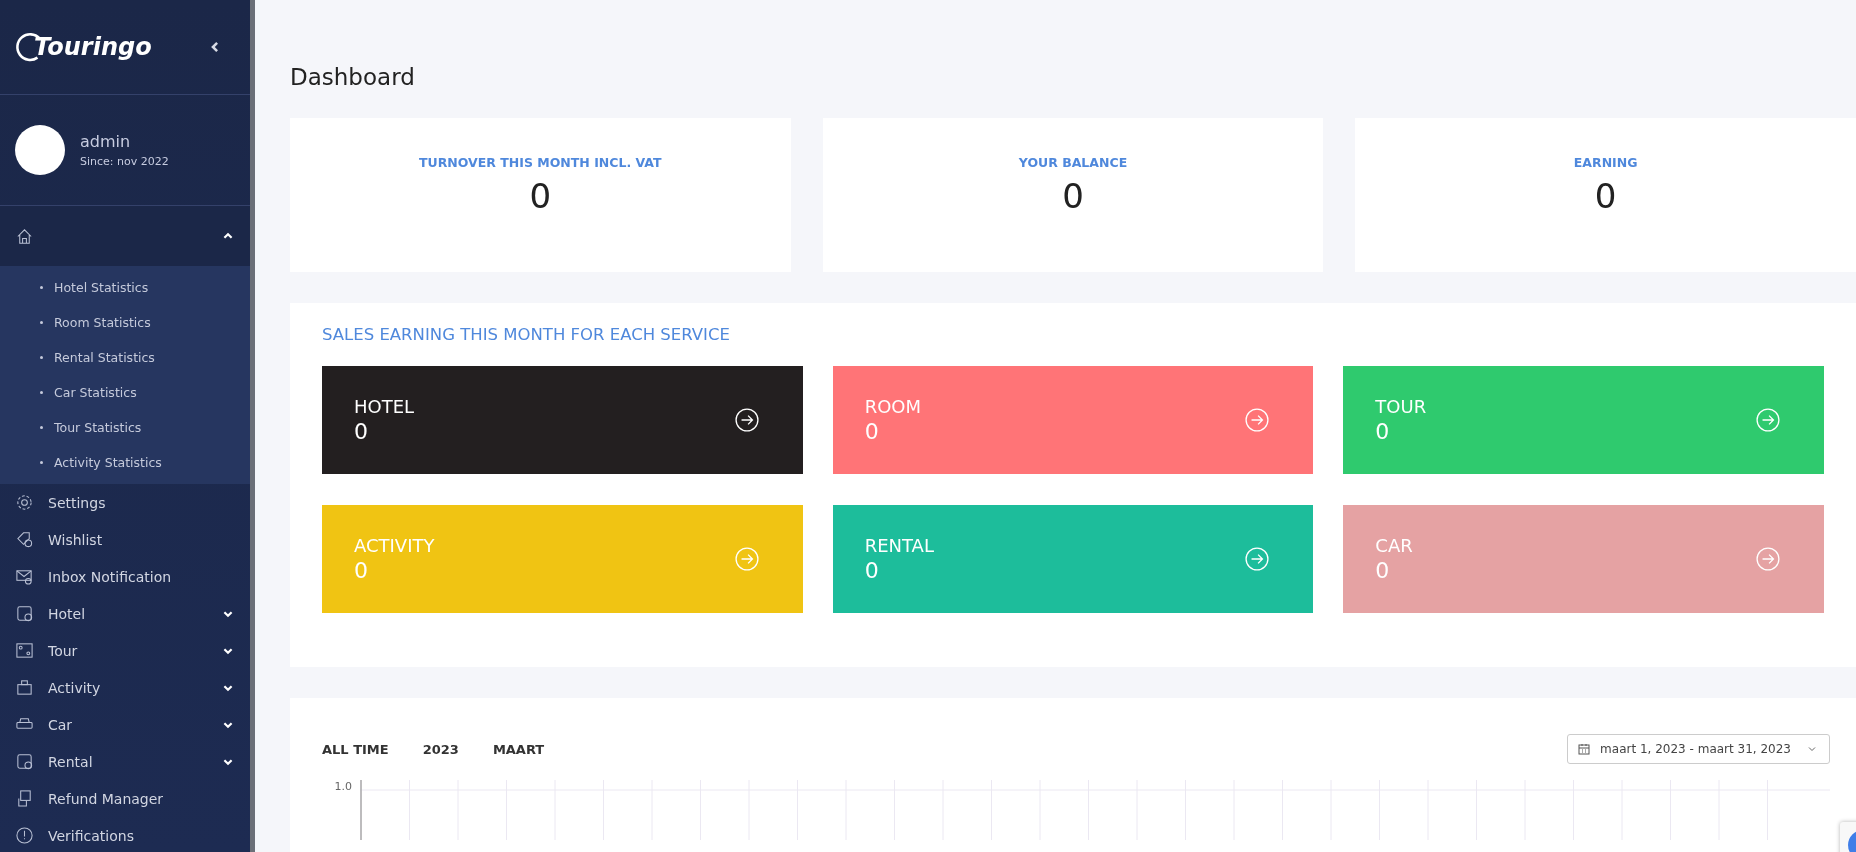 The image size is (1856, 852). What do you see at coordinates (125, 798) in the screenshot?
I see `menu-item: Refund Manager` at bounding box center [125, 798].